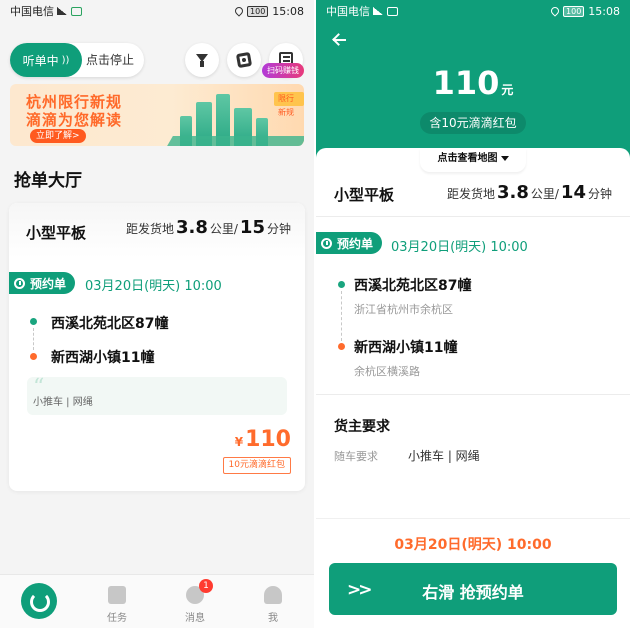  I want to click on bottom-appointment-time: 03月20日(明天) 10:00, so click(473, 545).